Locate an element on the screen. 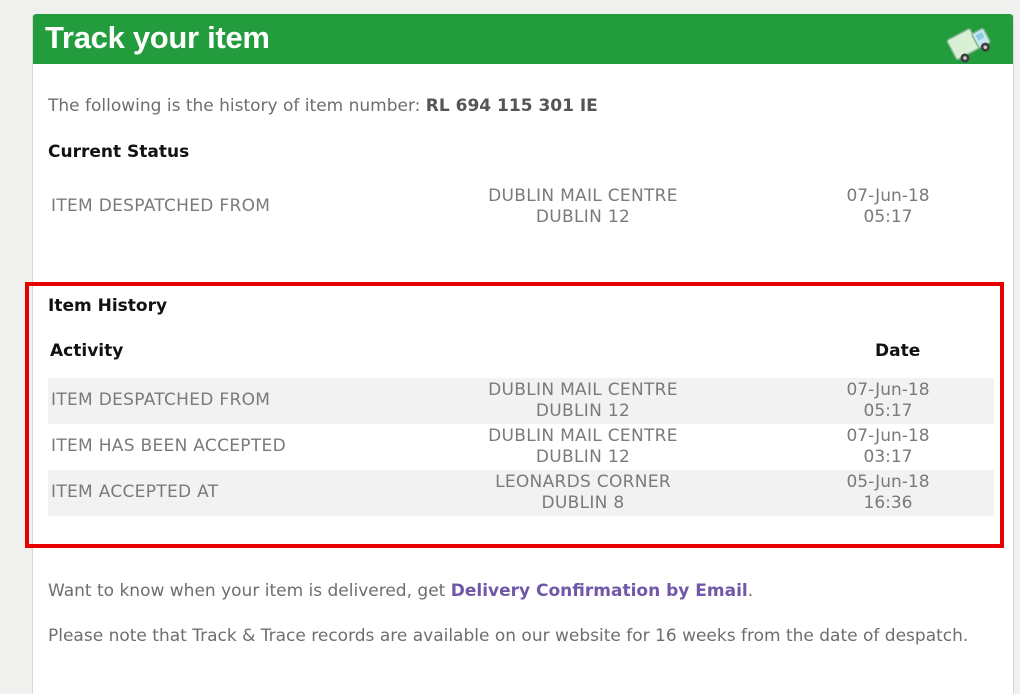  current-status-time-value: 05:17 is located at coordinates (888, 217).